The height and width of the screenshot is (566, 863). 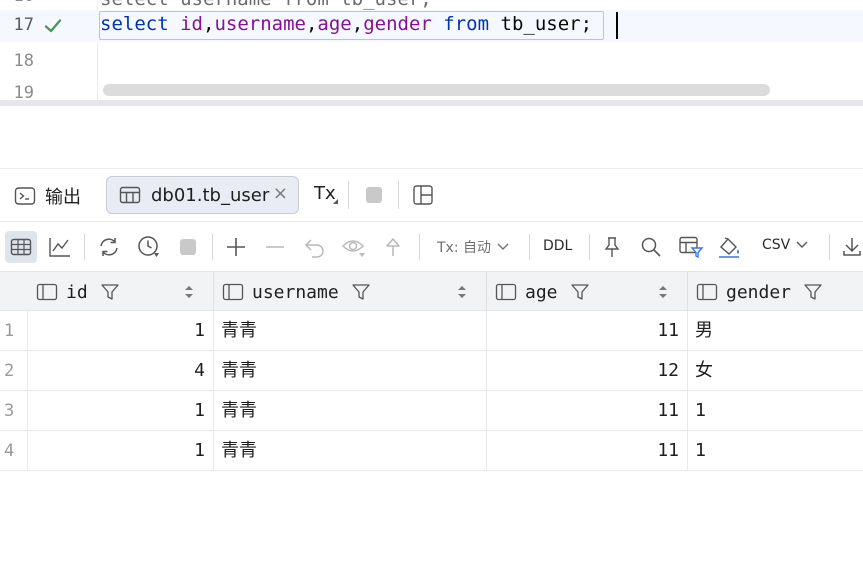 I want to click on tab-result-label: db01.tb_user, so click(x=210, y=195).